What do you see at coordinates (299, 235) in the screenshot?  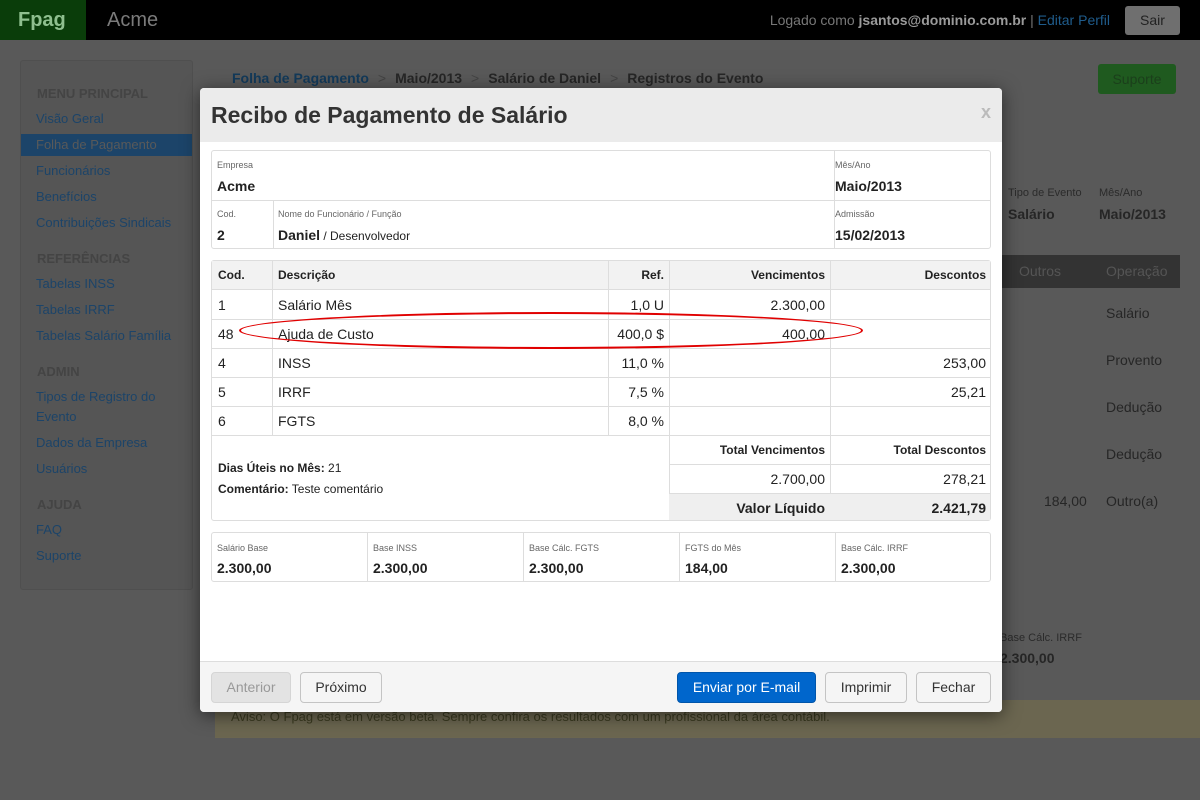 I see `employee-name: Daniel` at bounding box center [299, 235].